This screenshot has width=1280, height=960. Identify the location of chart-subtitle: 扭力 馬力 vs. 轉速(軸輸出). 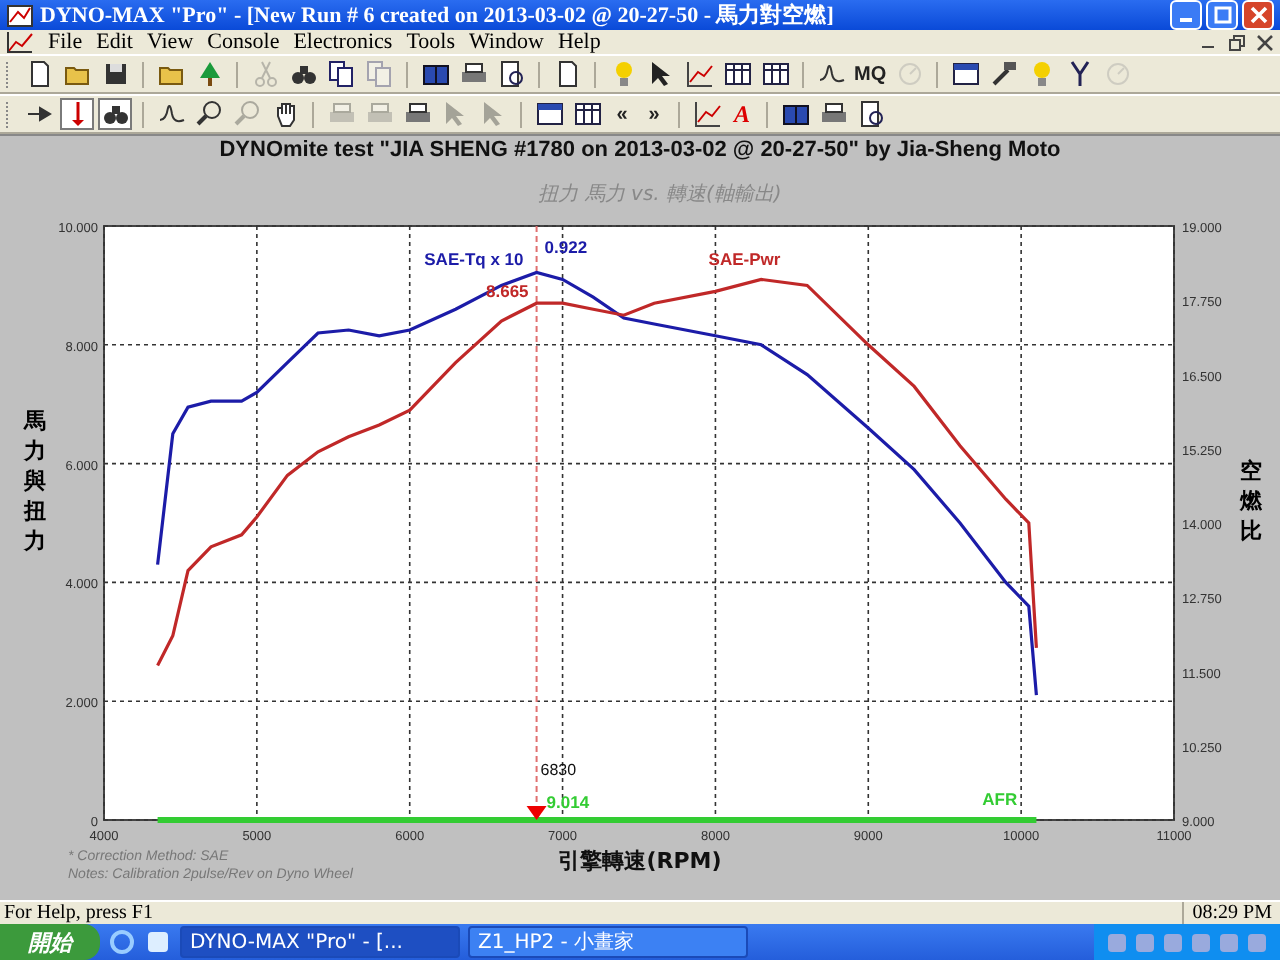
(660, 195).